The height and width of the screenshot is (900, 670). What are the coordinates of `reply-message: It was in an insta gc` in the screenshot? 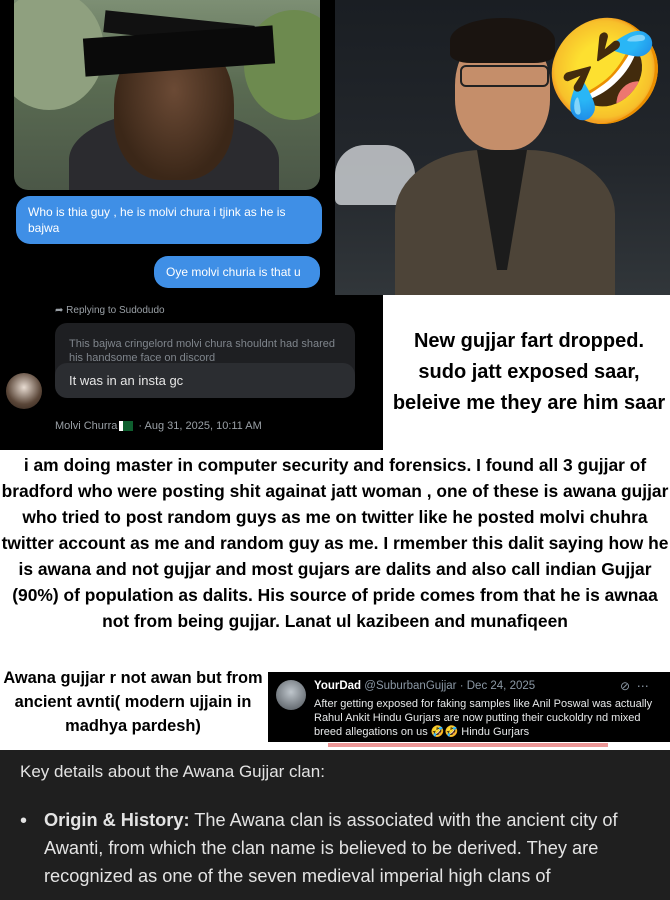 It's located at (205, 380).